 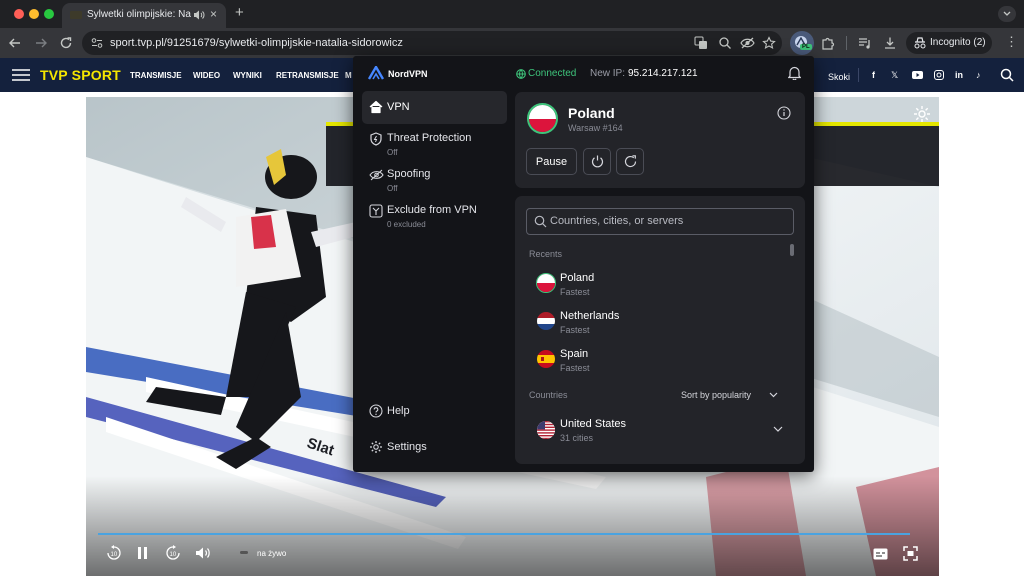 What do you see at coordinates (725, 43) in the screenshot?
I see `zoom-icon` at bounding box center [725, 43].